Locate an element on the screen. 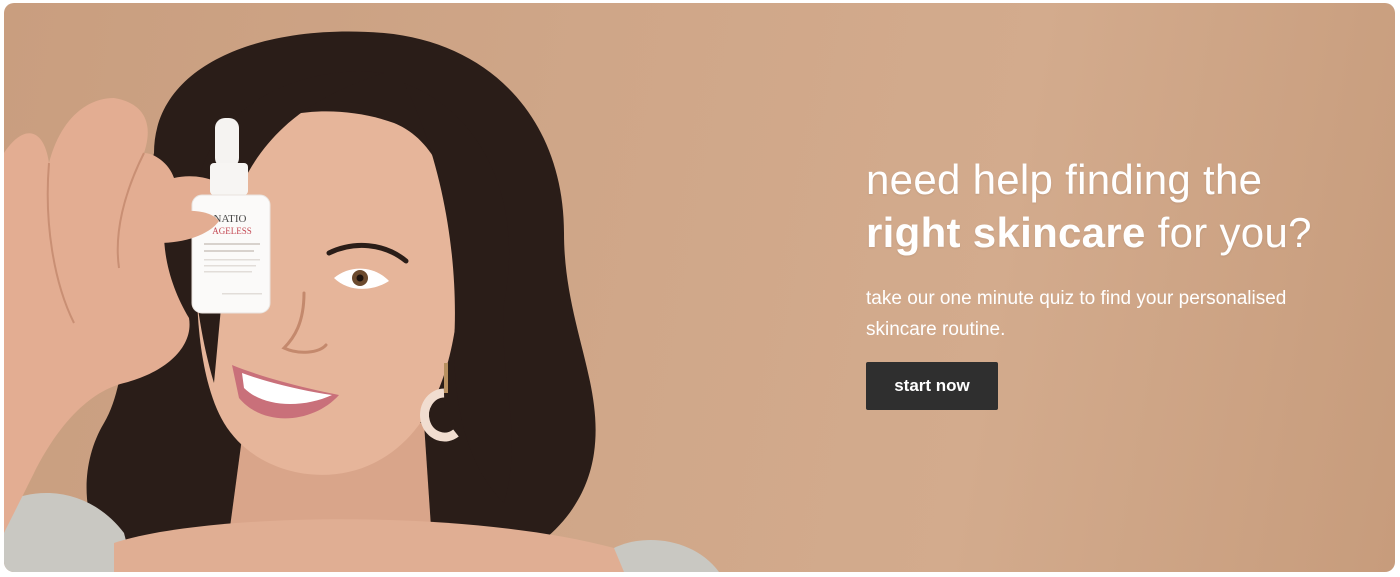 The height and width of the screenshot is (577, 1400). start-now-button: start now is located at coordinates (932, 386).